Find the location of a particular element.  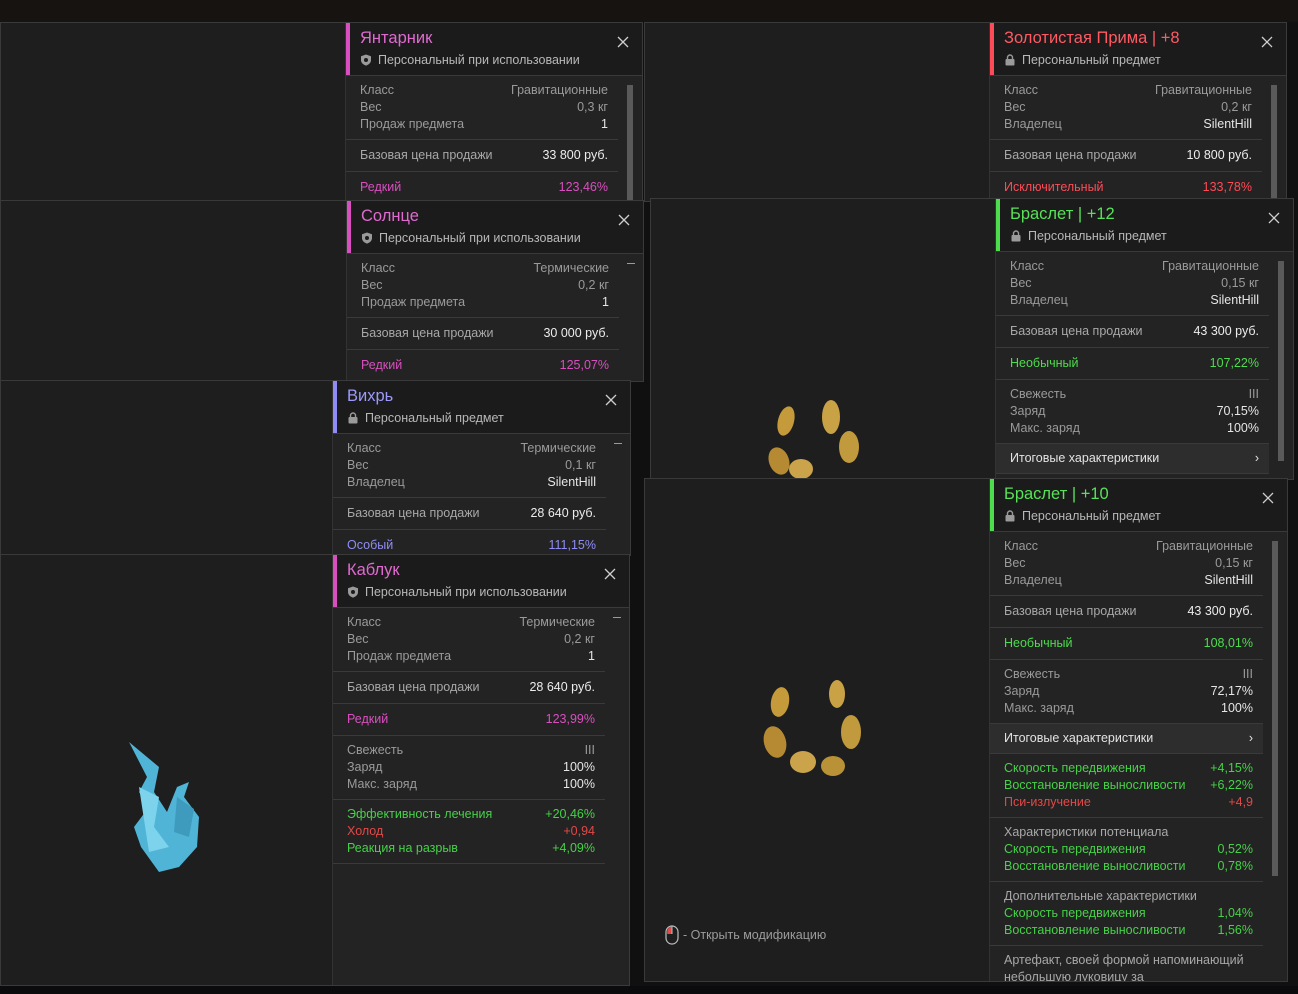

item-title: Золотистая Прима | +8 is located at coordinates (1092, 38).